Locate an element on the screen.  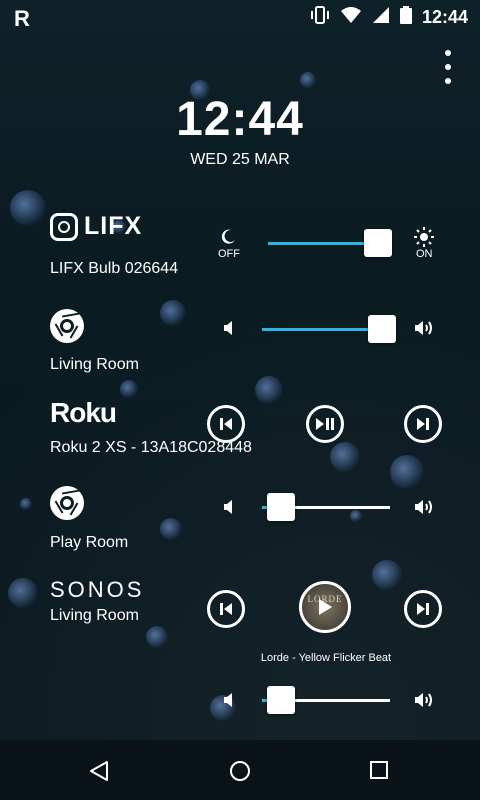
battery-icon is located at coordinates (405, 17).